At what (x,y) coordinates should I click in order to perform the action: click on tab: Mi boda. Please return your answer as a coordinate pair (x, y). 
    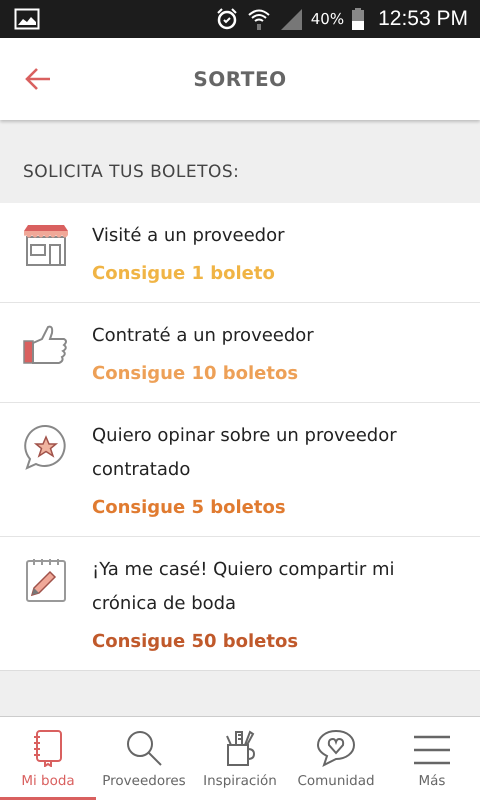
    Looking at the image, I should click on (48, 758).